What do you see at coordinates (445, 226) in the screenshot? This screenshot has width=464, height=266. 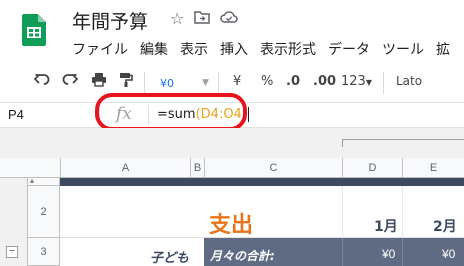 I see `month-header-feb: 2月` at bounding box center [445, 226].